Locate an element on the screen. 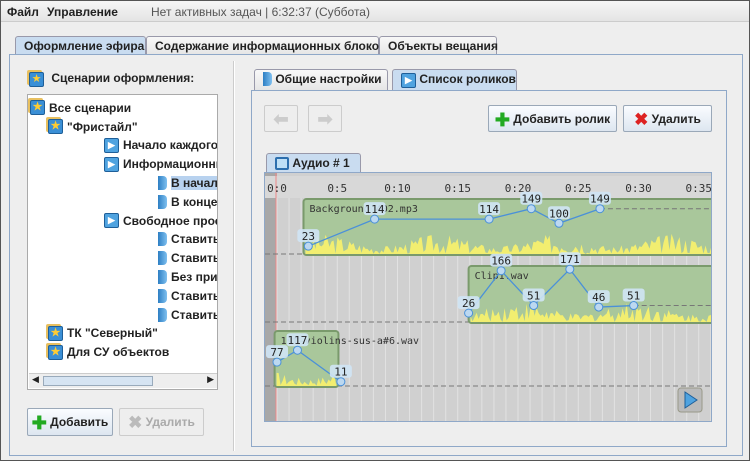  tape-icon is located at coordinates (282, 164).